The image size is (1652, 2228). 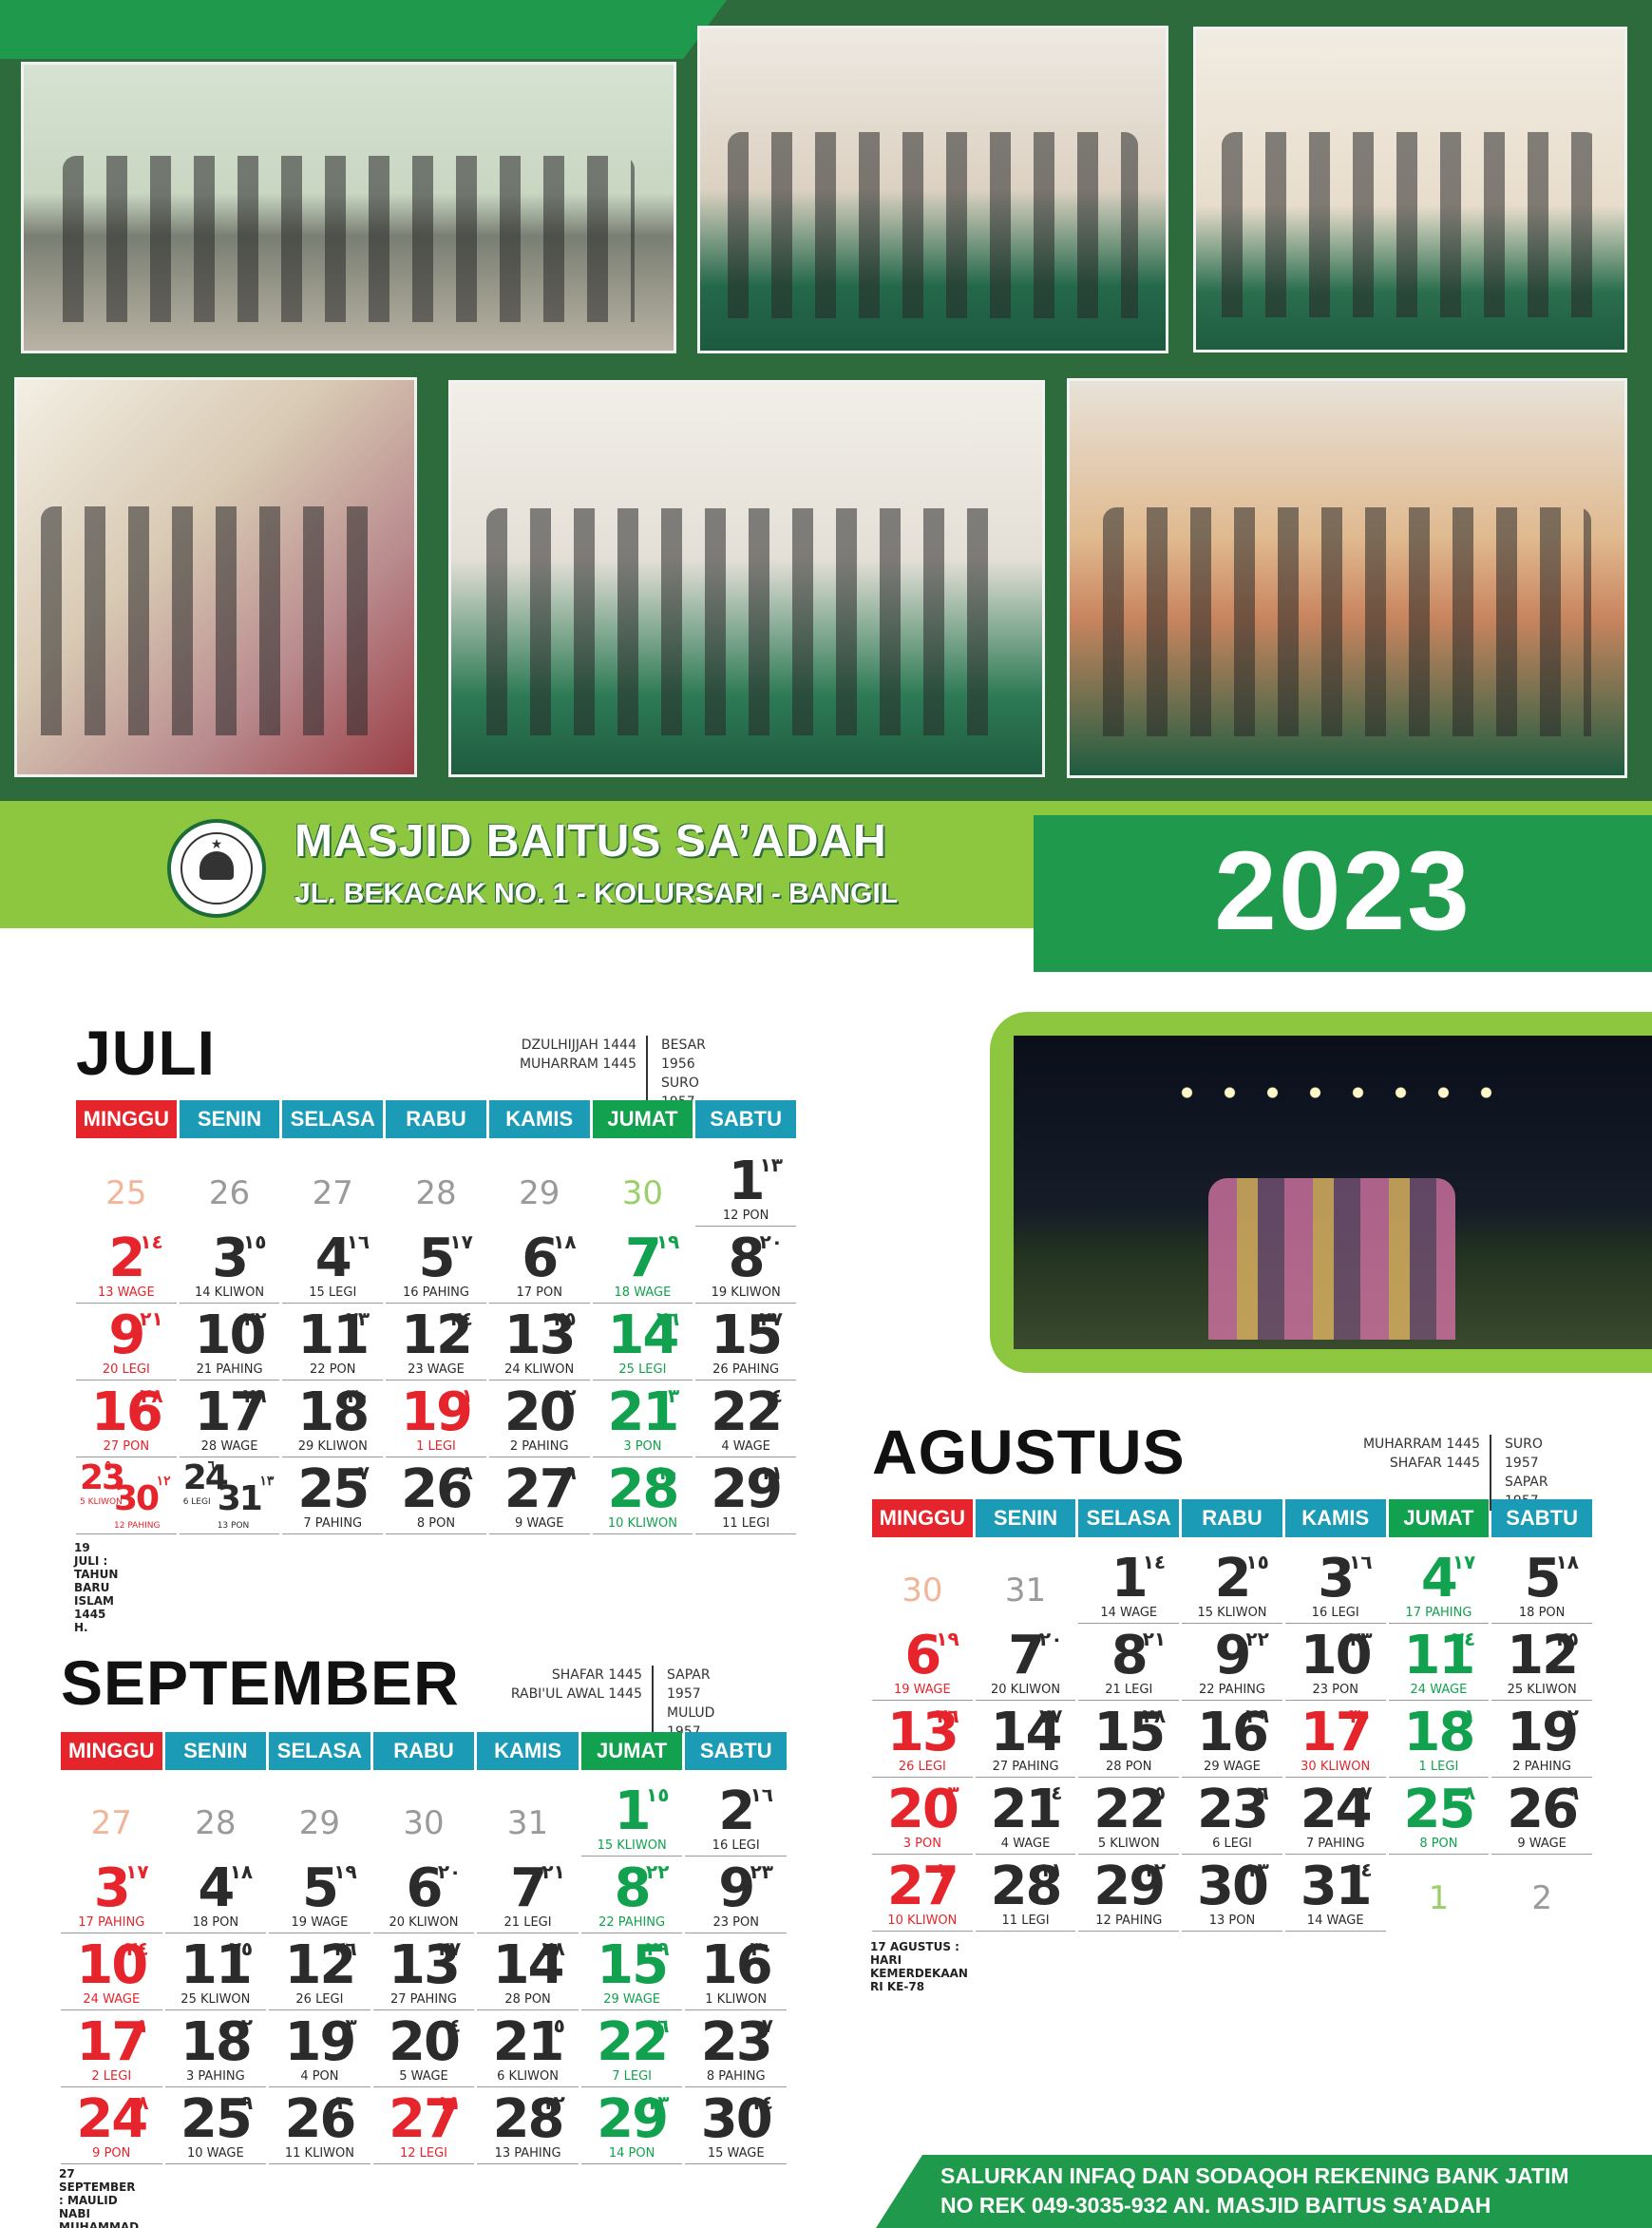 What do you see at coordinates (922, 1590) in the screenshot?
I see `day-number: 30` at bounding box center [922, 1590].